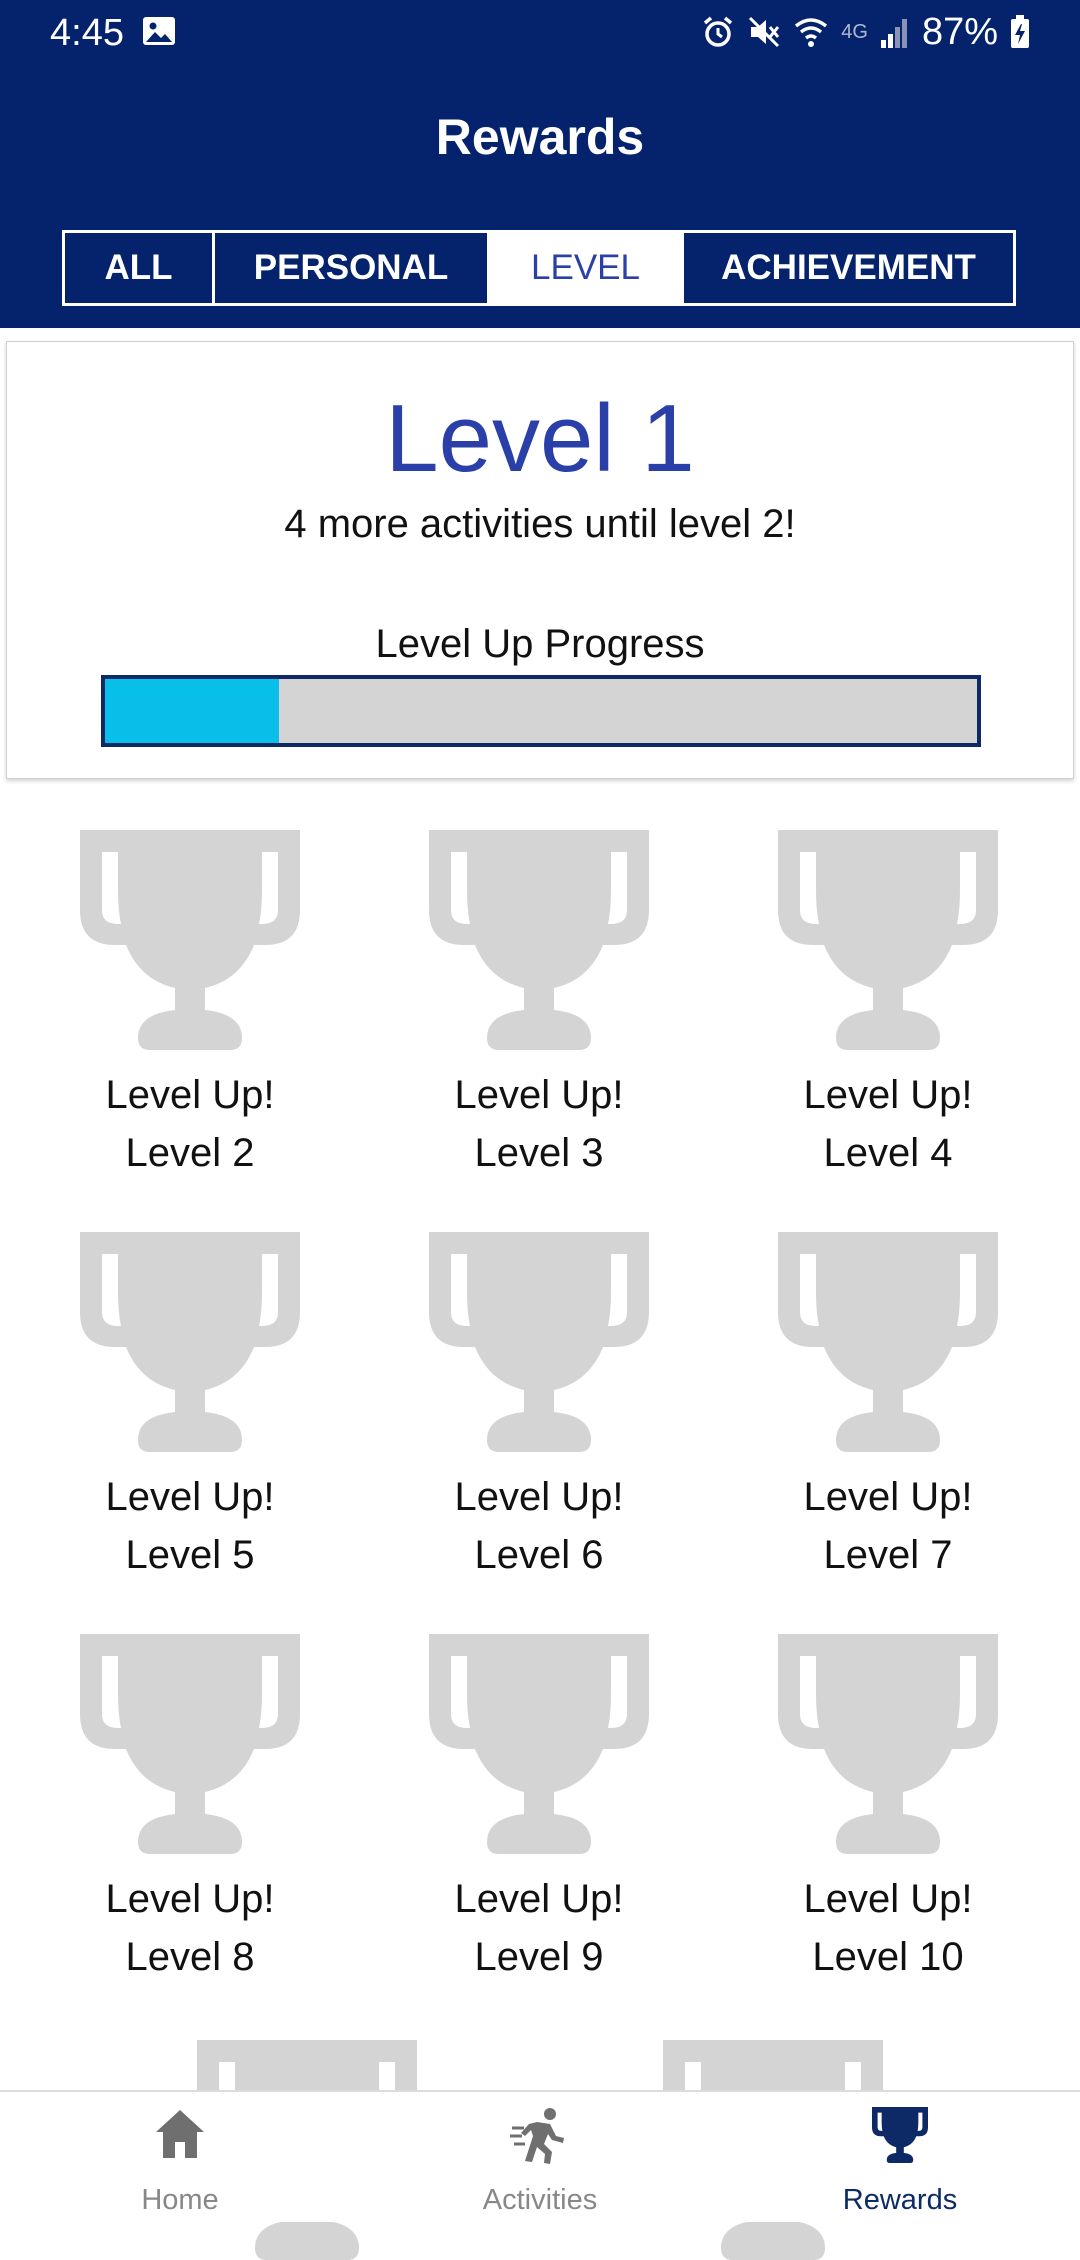  What do you see at coordinates (539, 1555) in the screenshot?
I see `trophy-level: Level 6` at bounding box center [539, 1555].